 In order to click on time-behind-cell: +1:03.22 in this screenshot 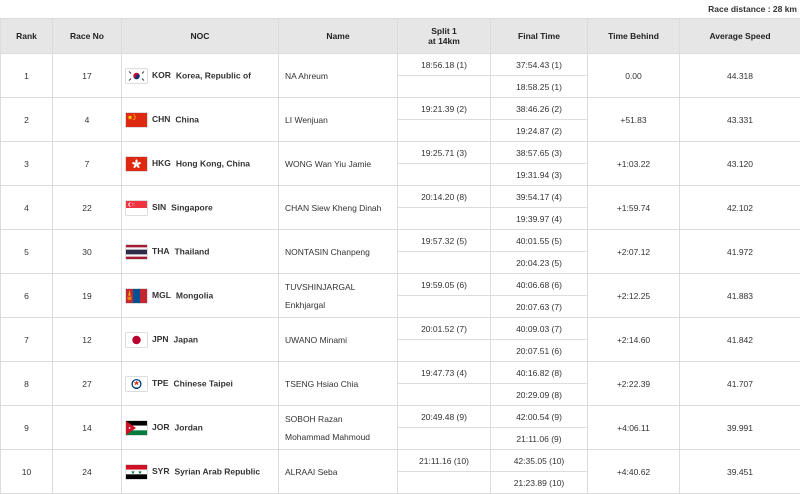, I will do `click(633, 163)`.